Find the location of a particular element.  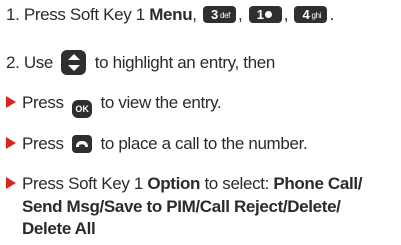

option-label: Option is located at coordinates (174, 183).